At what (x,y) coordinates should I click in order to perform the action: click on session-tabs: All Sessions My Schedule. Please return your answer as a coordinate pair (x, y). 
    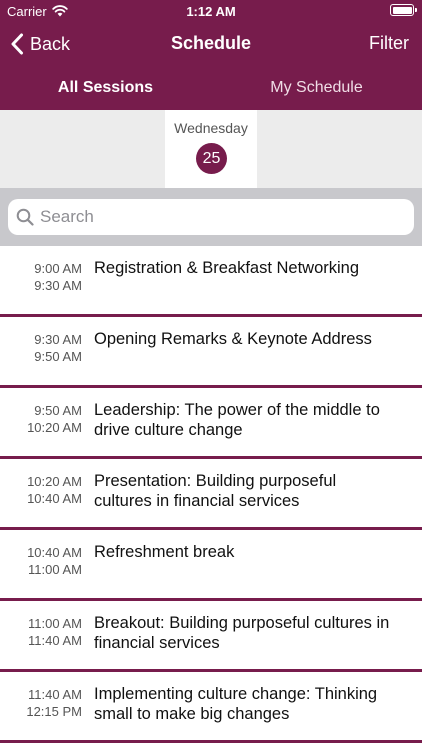
    Looking at the image, I should click on (211, 88).